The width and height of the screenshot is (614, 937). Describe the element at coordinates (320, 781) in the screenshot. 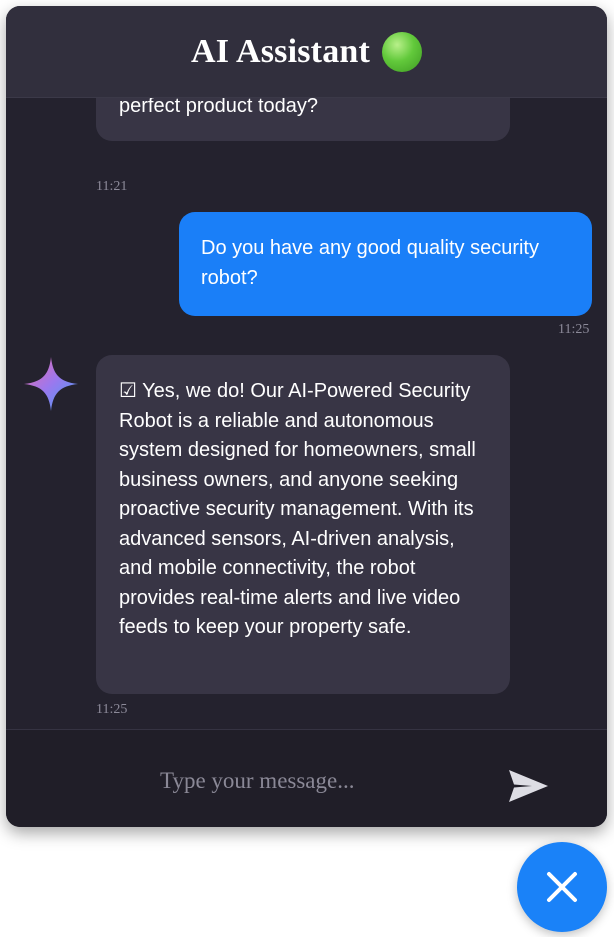

I see `message-input` at that location.